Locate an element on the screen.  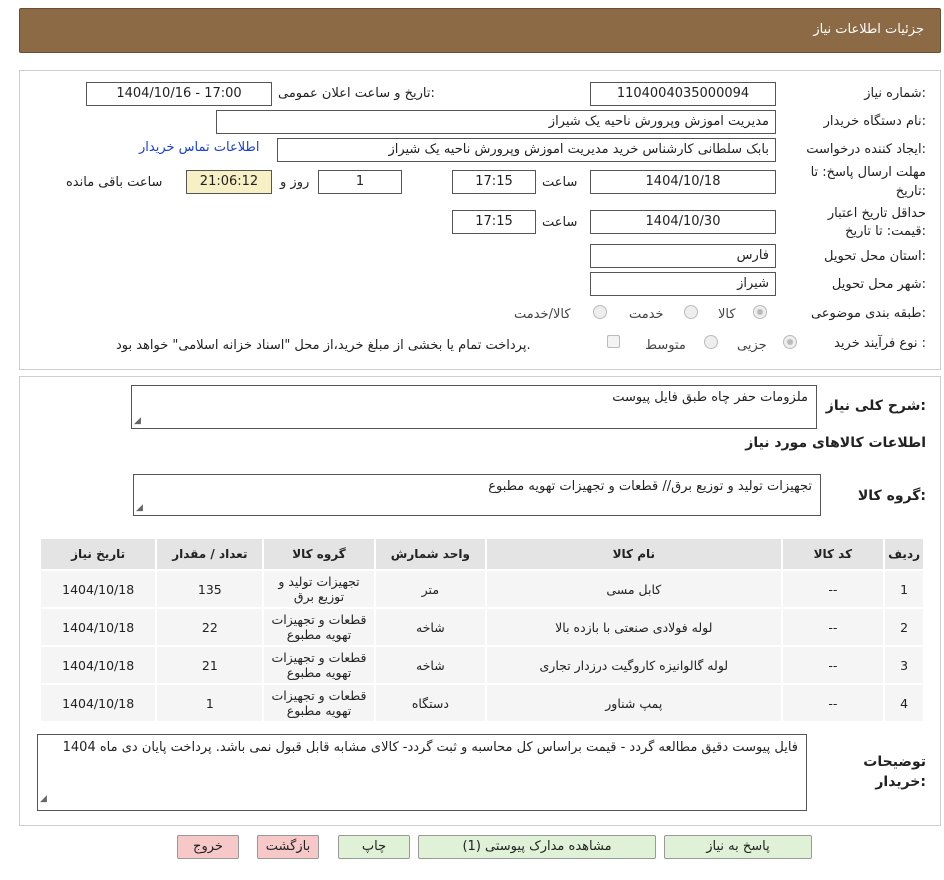
summary-textarea: ملزومات حفر چاه طبق فایل پیوست ◢ is located at coordinates (474, 407).